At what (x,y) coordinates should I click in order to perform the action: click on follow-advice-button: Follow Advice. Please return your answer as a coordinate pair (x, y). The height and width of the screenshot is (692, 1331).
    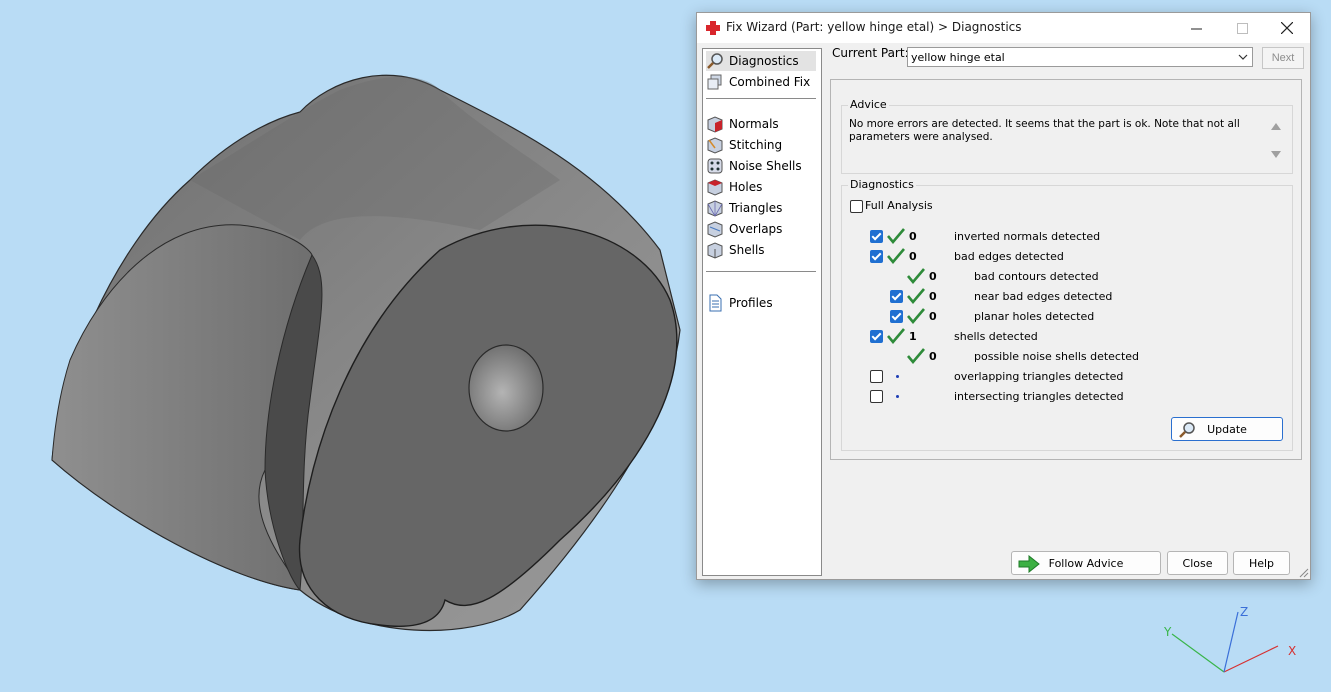
    Looking at the image, I should click on (1086, 563).